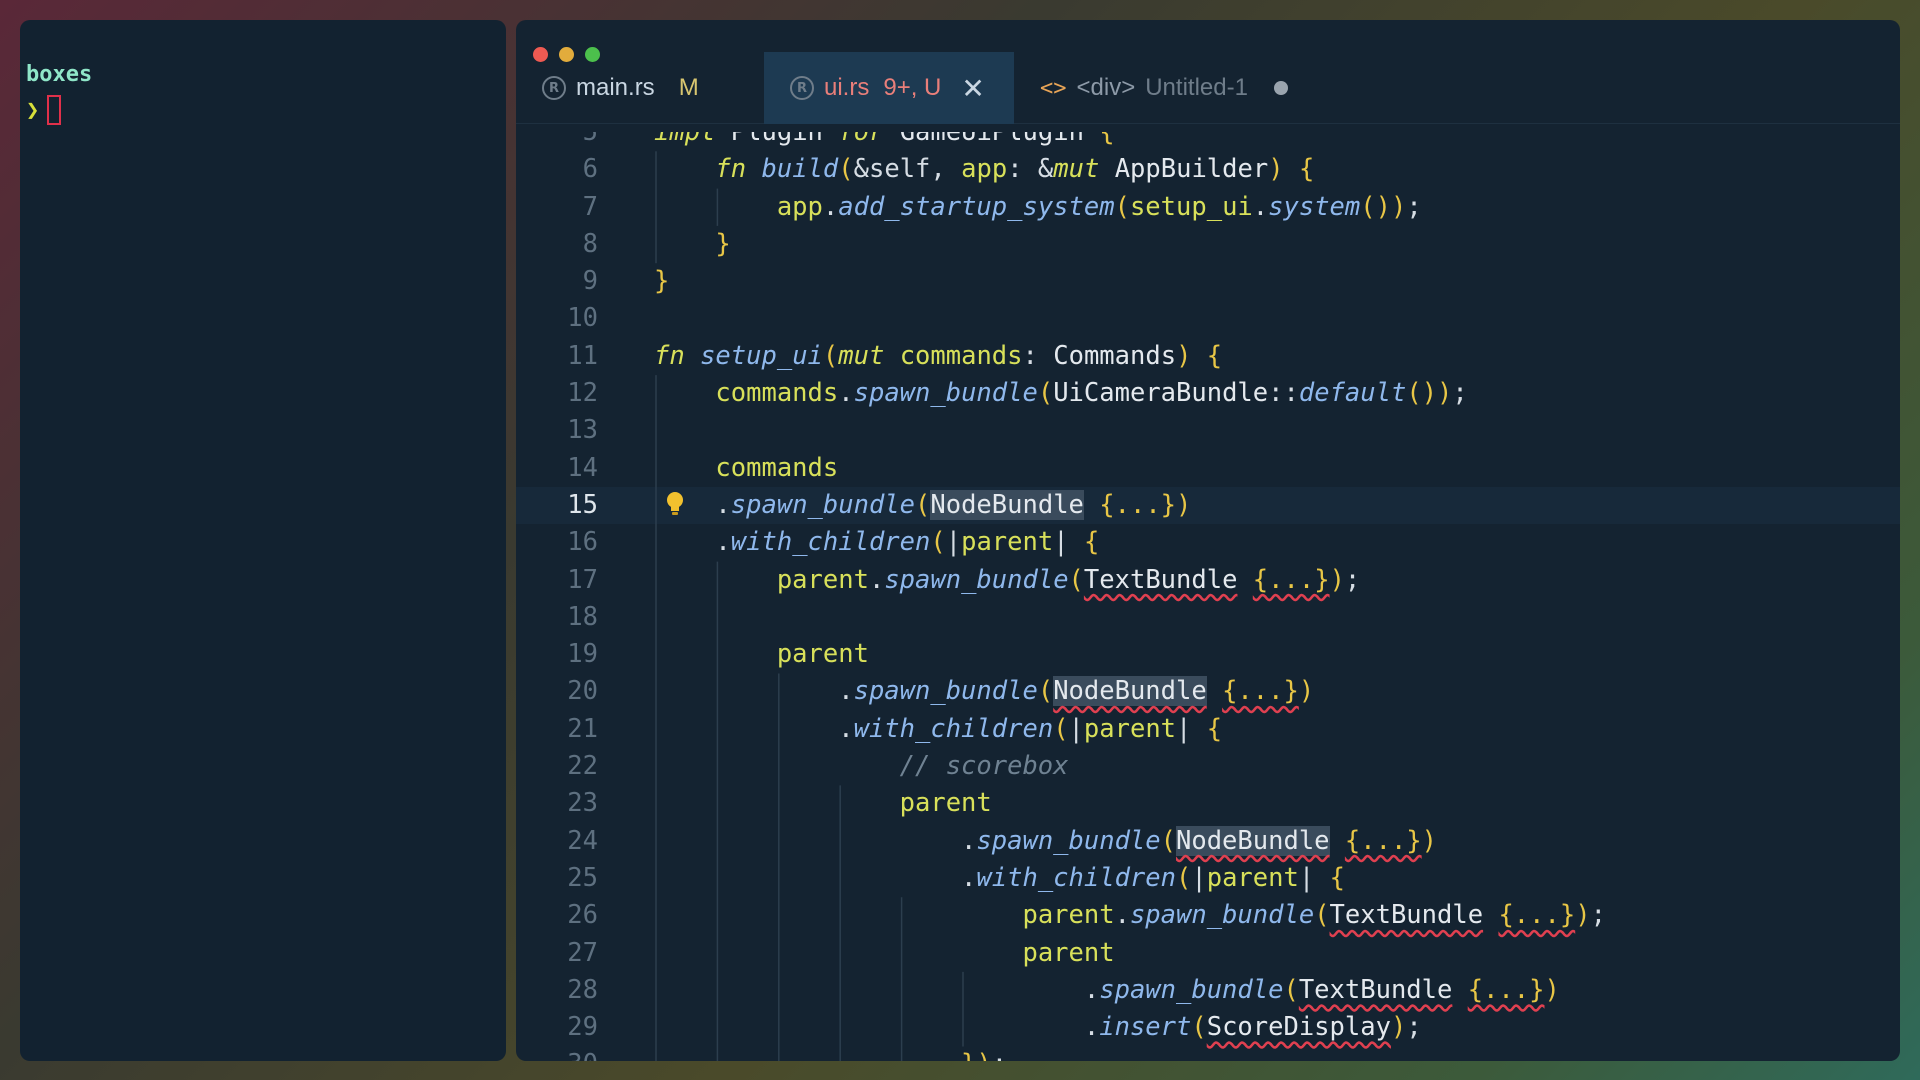  I want to click on line-number: 15, so click(582, 504).